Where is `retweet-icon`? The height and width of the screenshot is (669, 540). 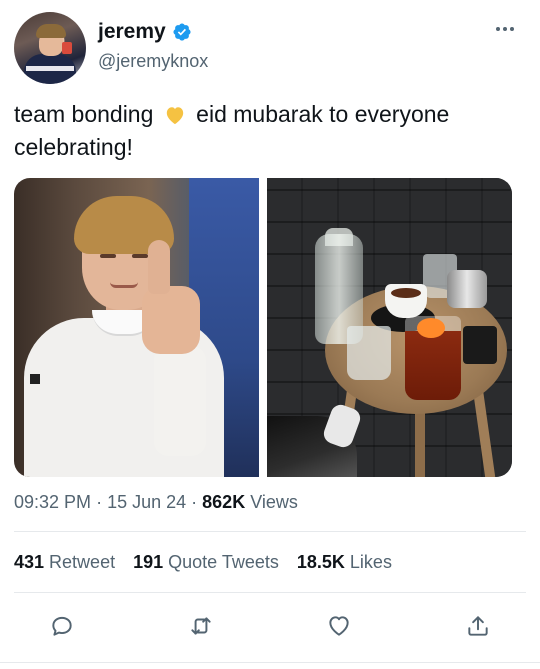
retweet-icon is located at coordinates (201, 626).